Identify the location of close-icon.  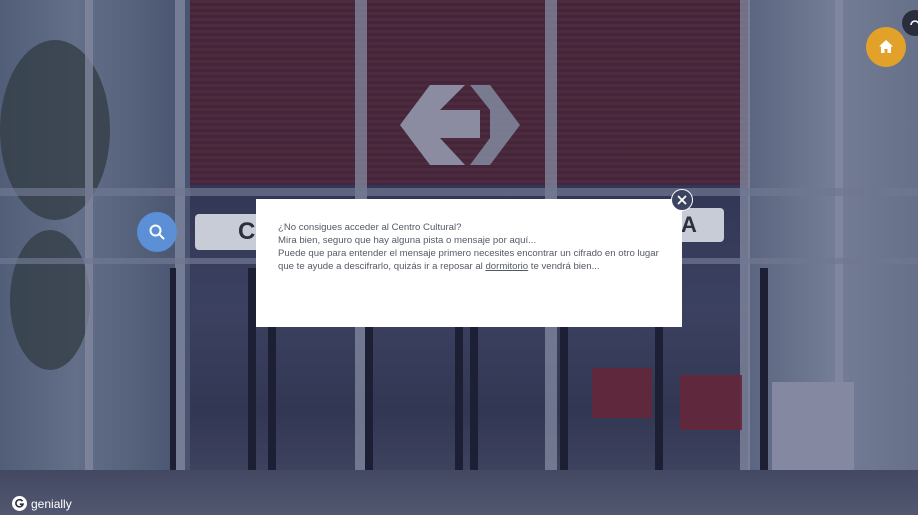
(682, 200).